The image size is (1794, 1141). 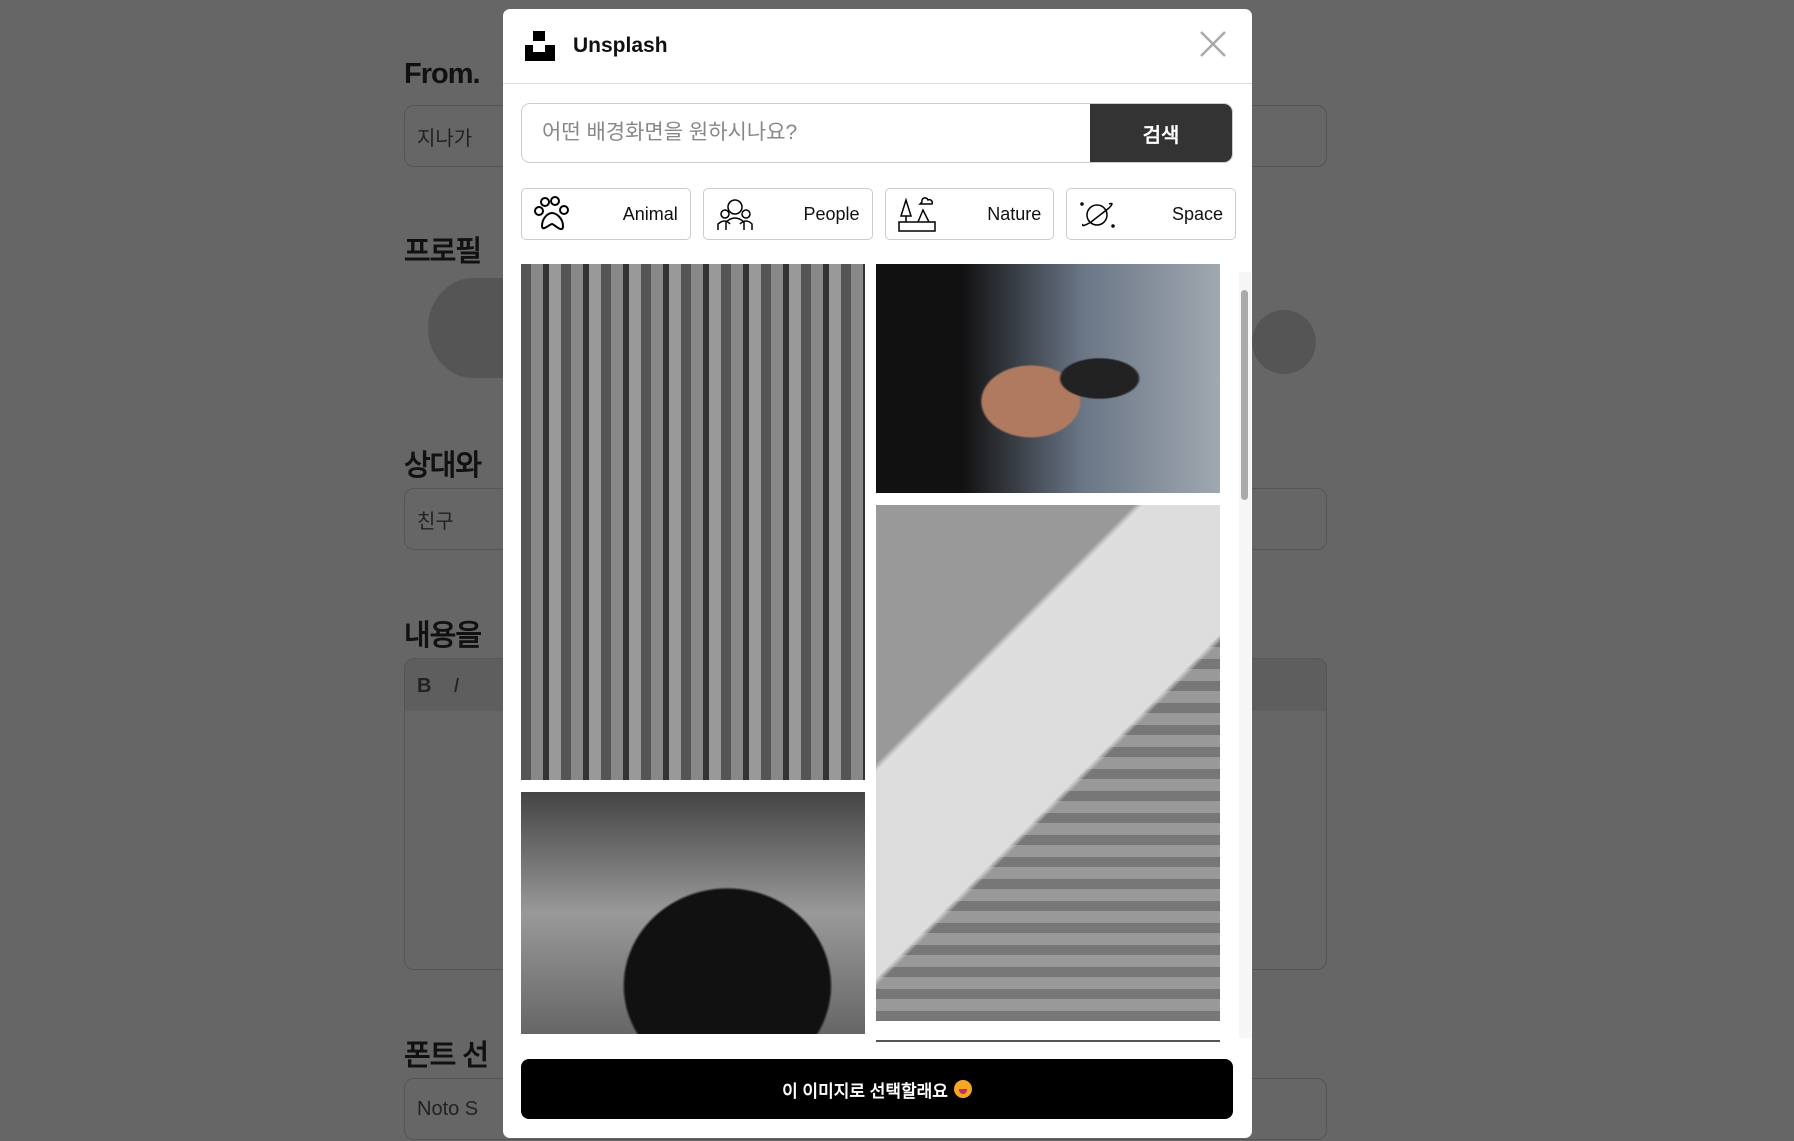 What do you see at coordinates (424, 686) in the screenshot?
I see `bold-button: B` at bounding box center [424, 686].